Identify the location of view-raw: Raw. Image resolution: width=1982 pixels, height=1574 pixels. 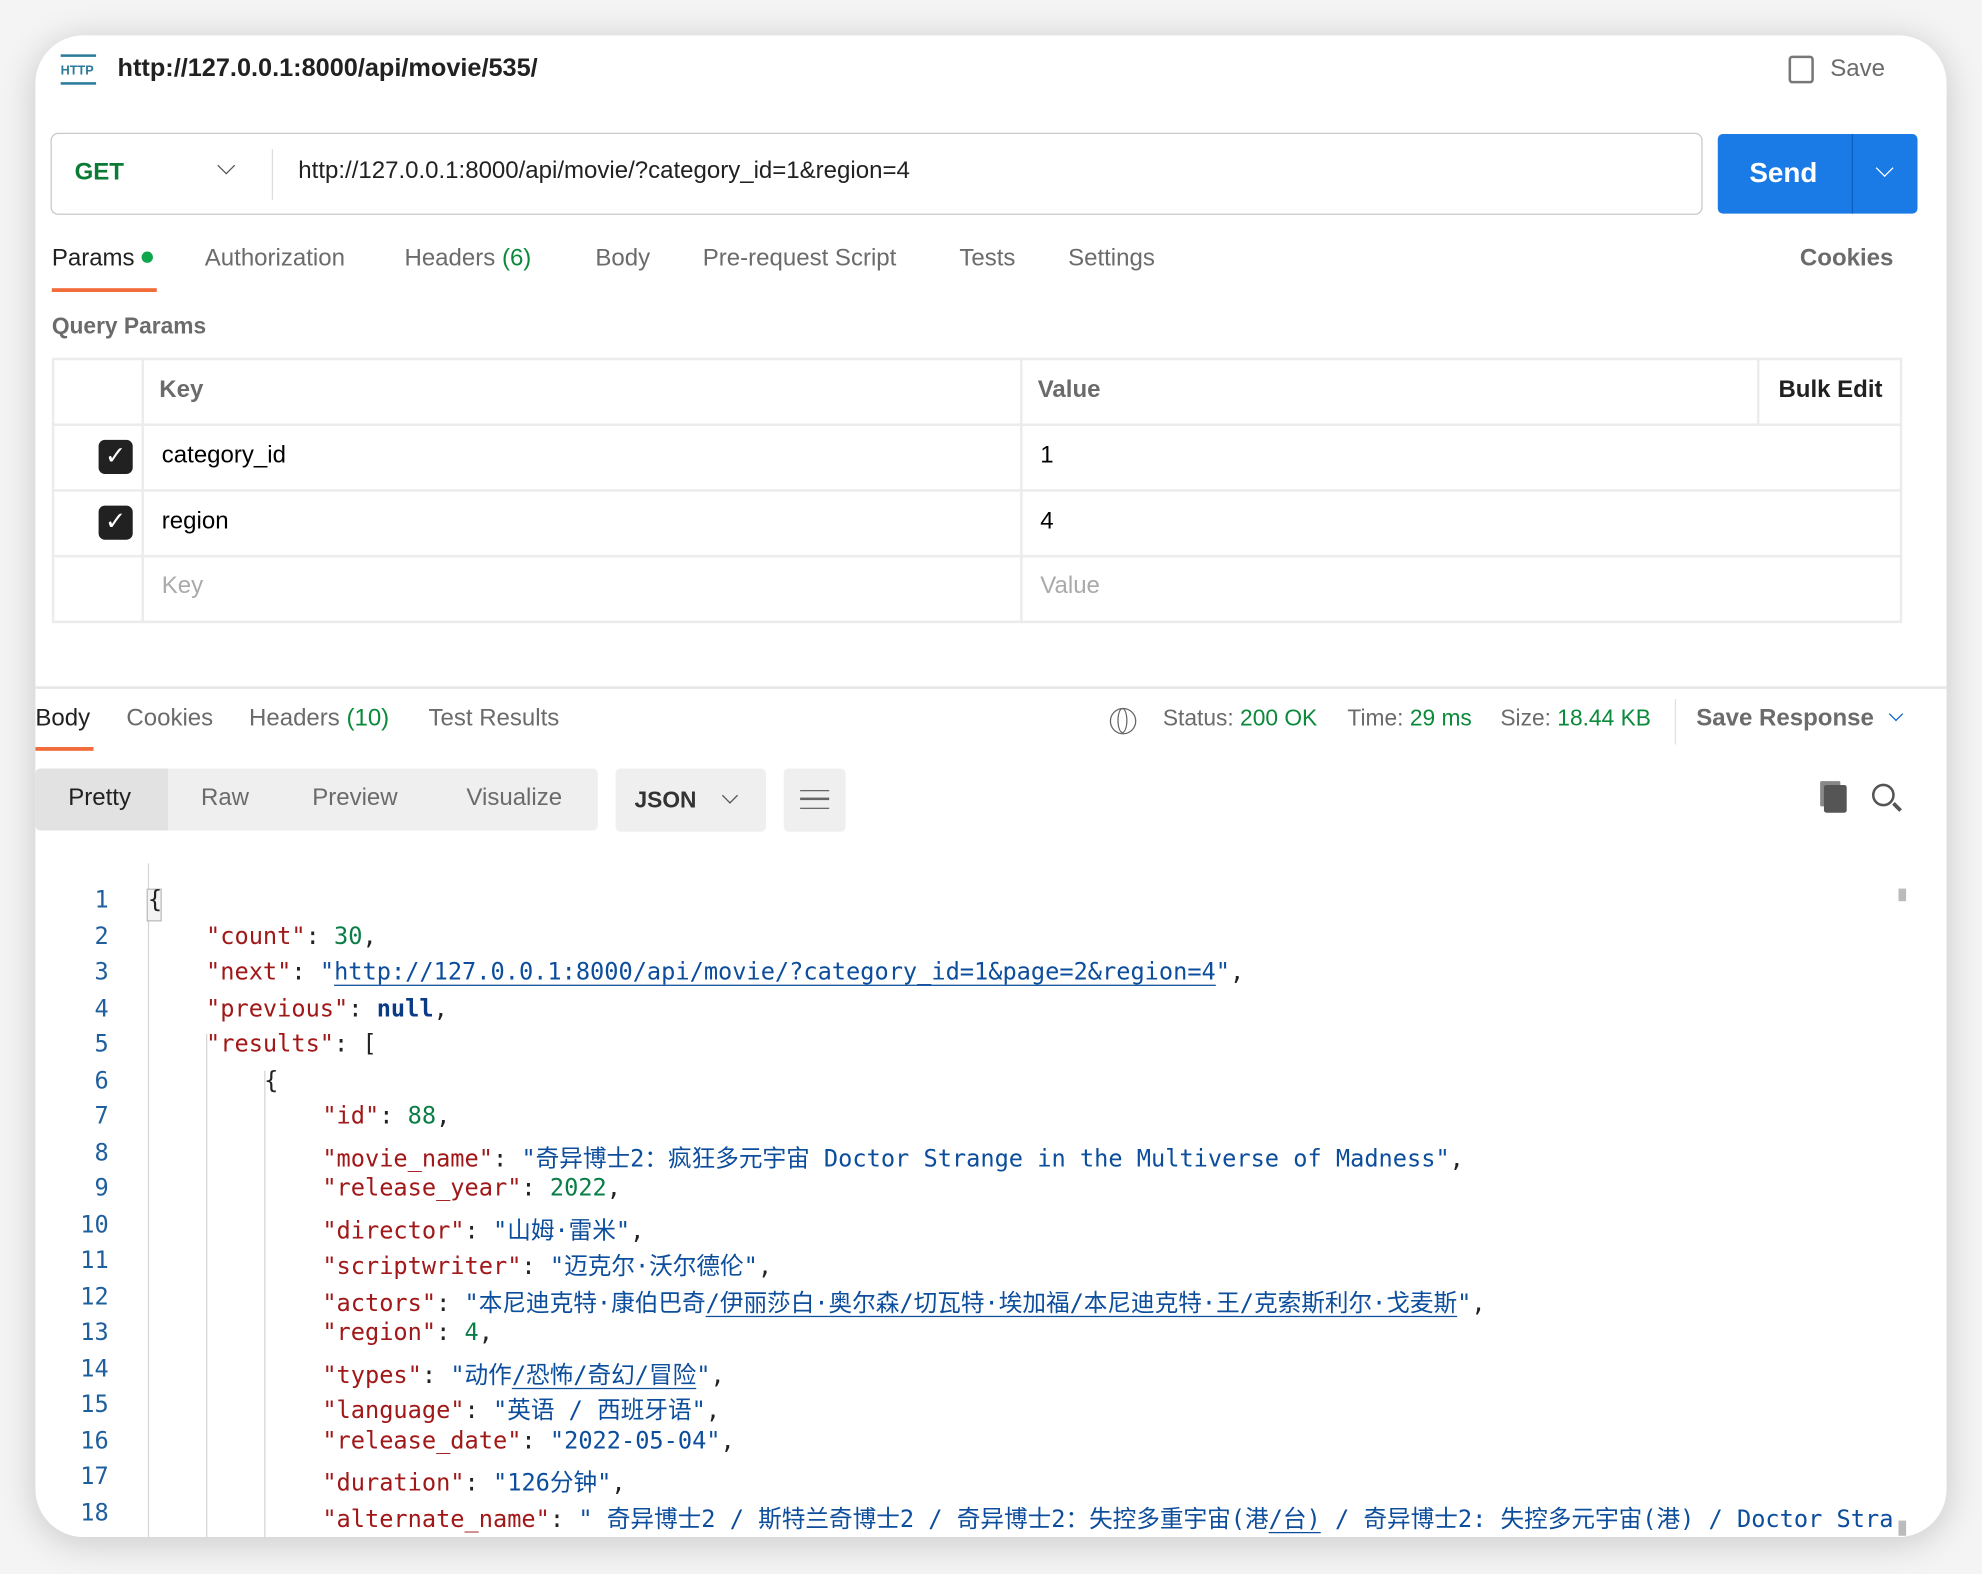
(225, 799).